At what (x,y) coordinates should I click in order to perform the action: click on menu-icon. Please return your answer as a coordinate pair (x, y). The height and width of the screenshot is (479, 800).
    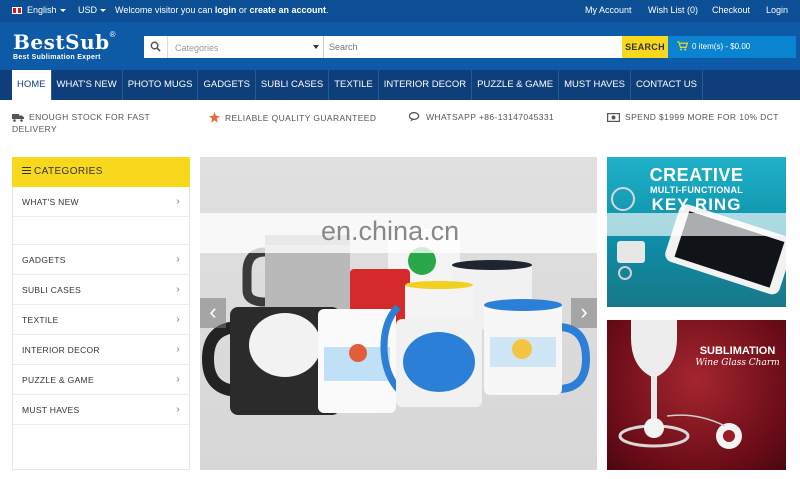
    Looking at the image, I should click on (26, 170).